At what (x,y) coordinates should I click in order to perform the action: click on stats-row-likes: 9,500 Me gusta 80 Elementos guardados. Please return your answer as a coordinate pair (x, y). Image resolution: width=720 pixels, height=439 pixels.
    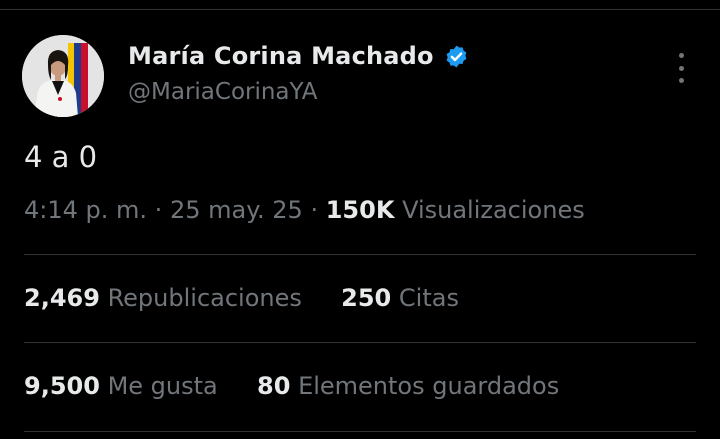
    Looking at the image, I should click on (291, 386).